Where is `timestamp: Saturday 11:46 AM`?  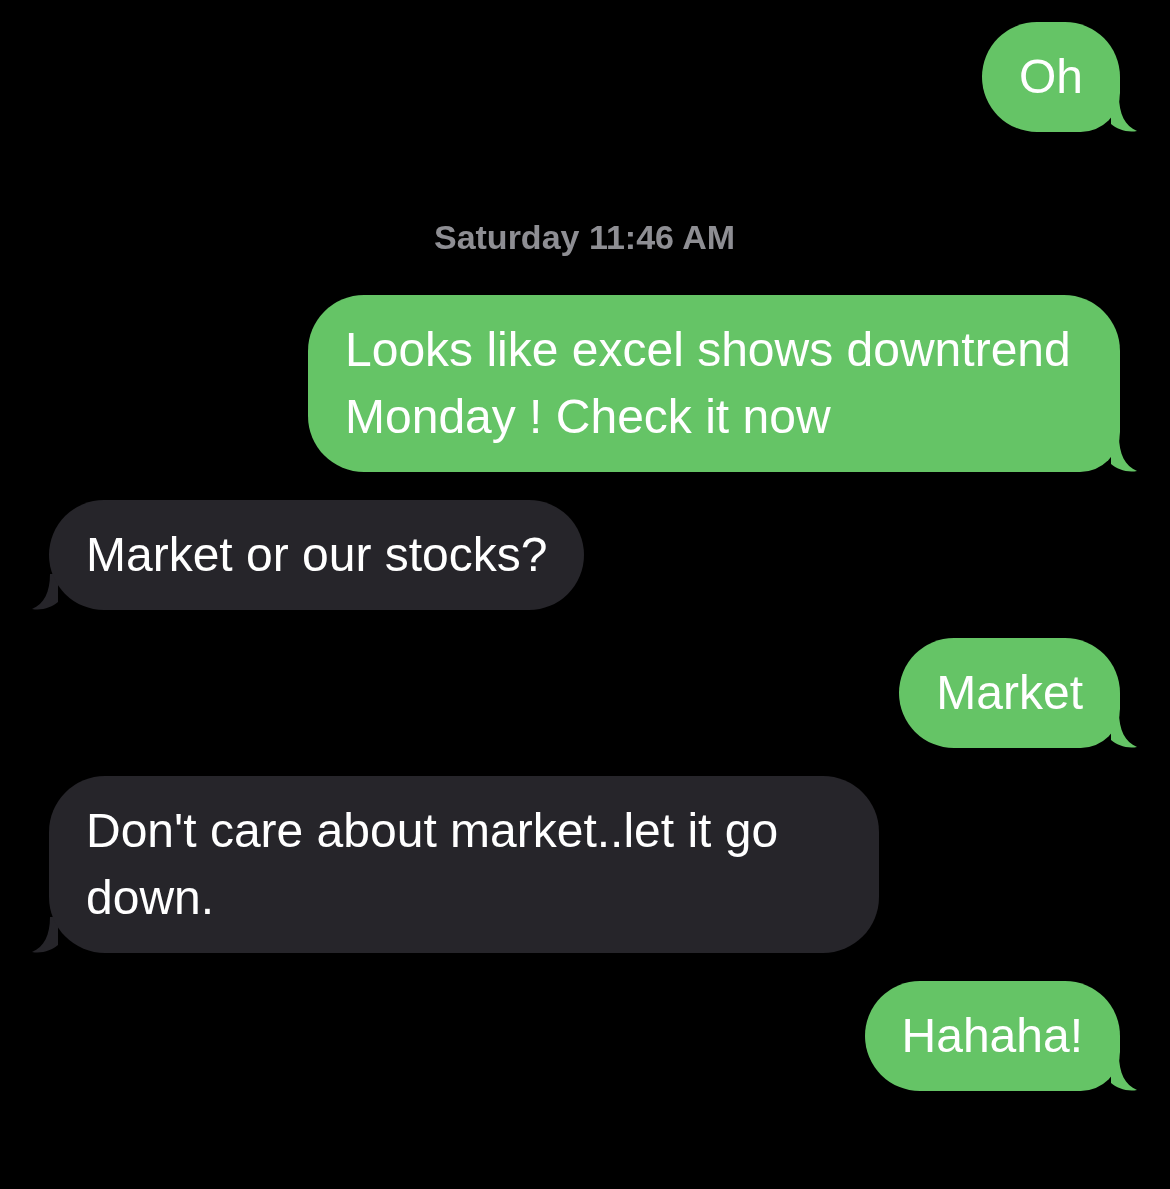
timestamp: Saturday 11:46 AM is located at coordinates (584, 237).